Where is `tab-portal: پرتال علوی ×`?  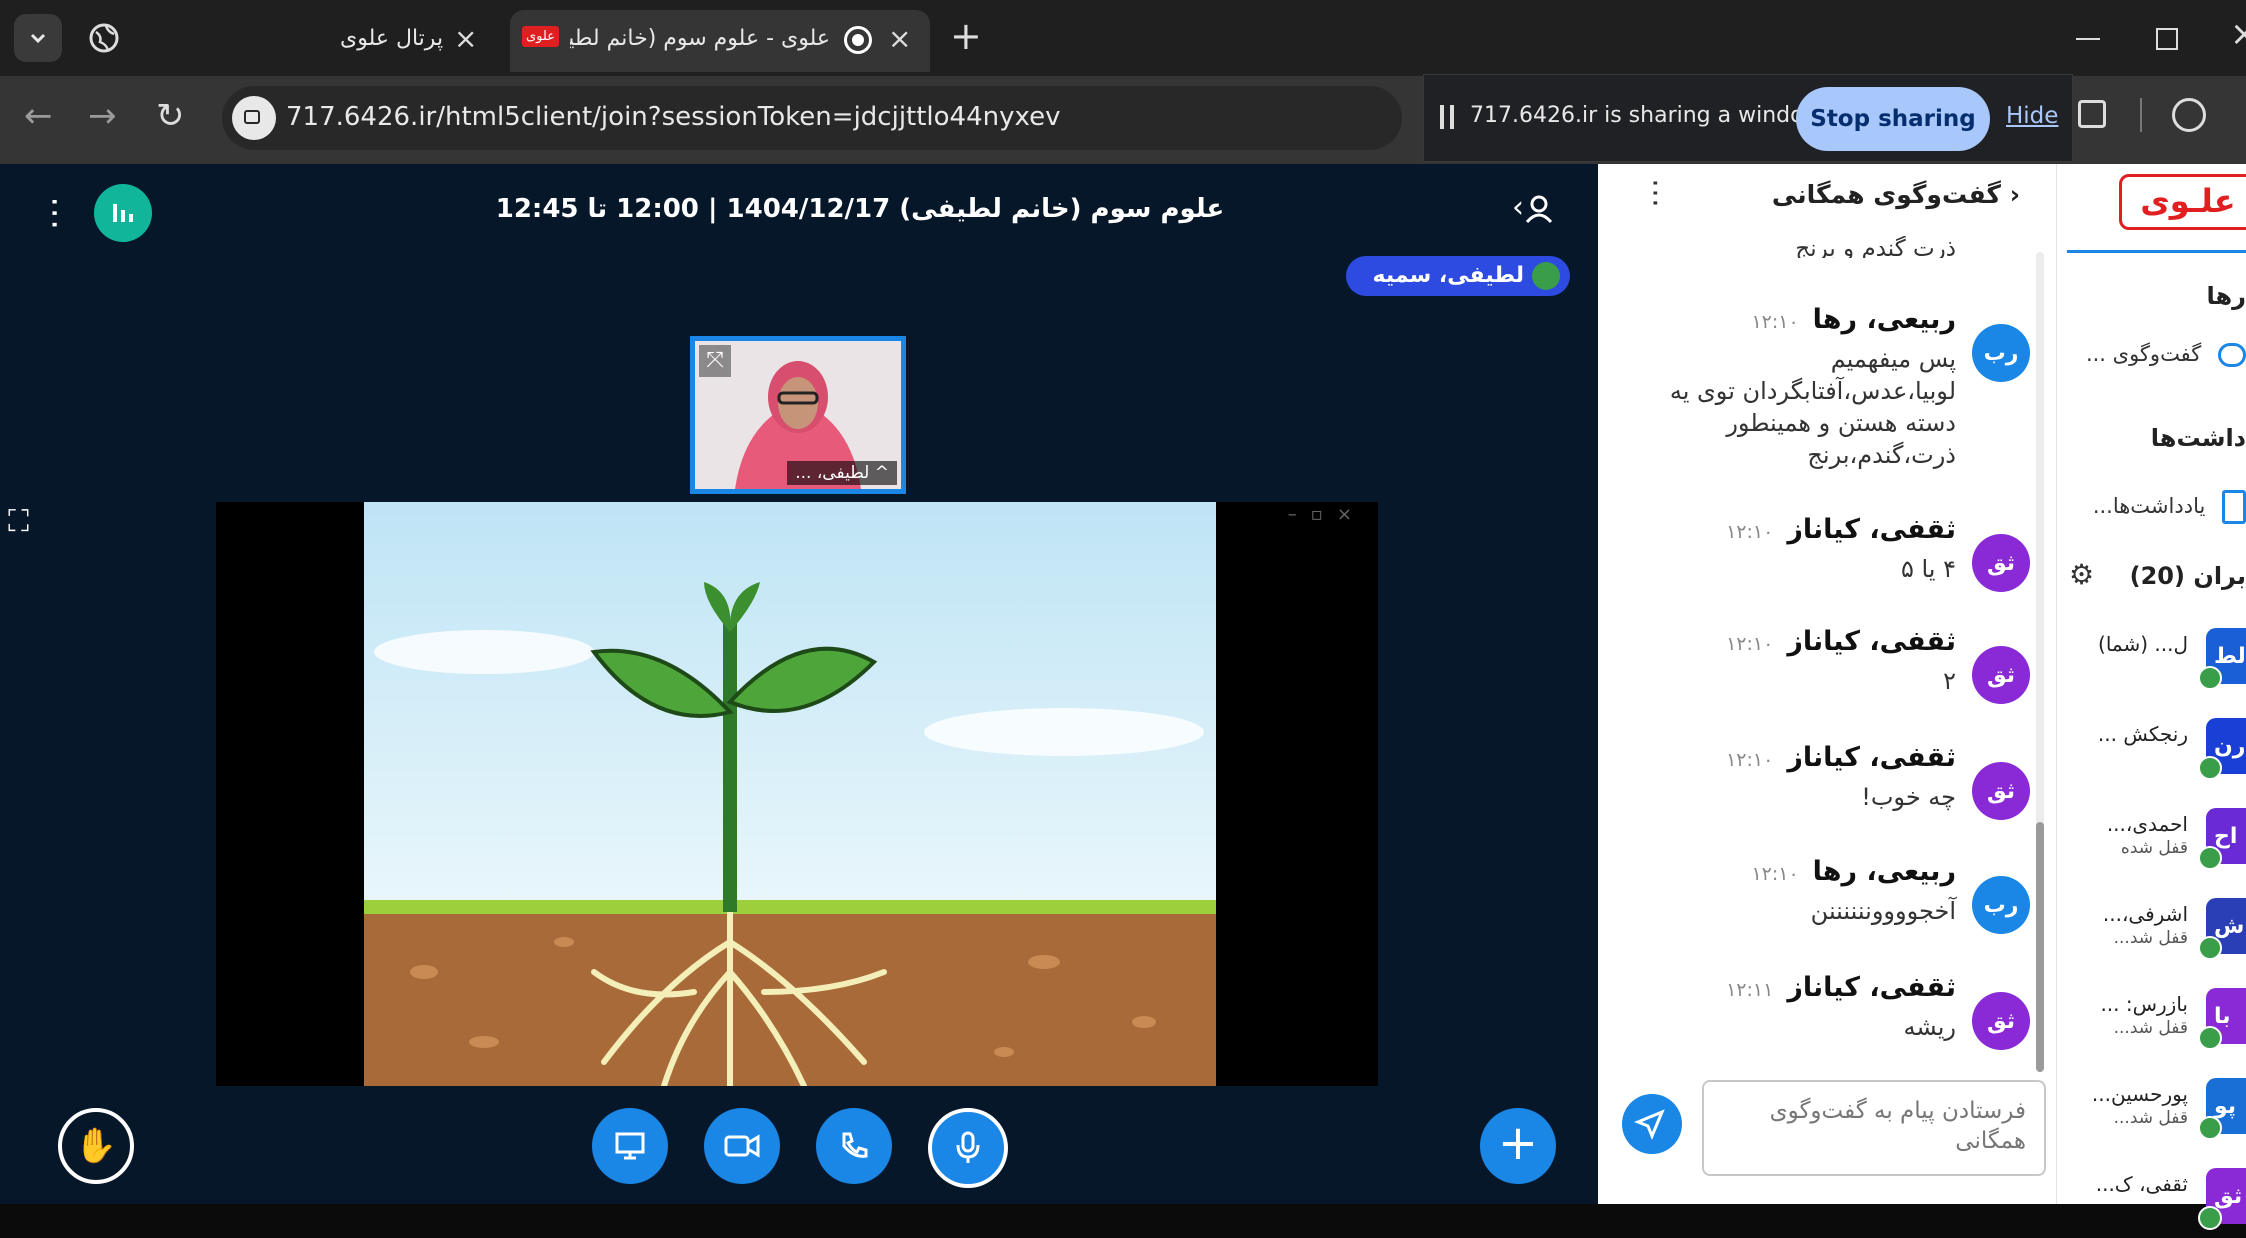 tab-portal: پرتال علوی × is located at coordinates (400, 41).